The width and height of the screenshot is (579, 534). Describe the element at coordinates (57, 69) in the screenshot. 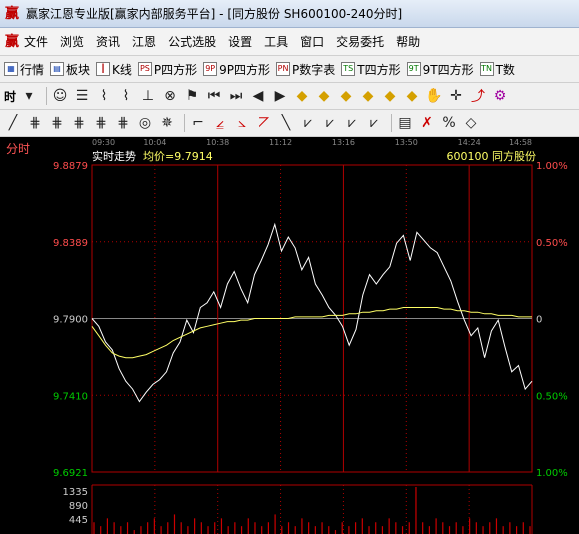

I see `blocks-icon: ▤` at that location.